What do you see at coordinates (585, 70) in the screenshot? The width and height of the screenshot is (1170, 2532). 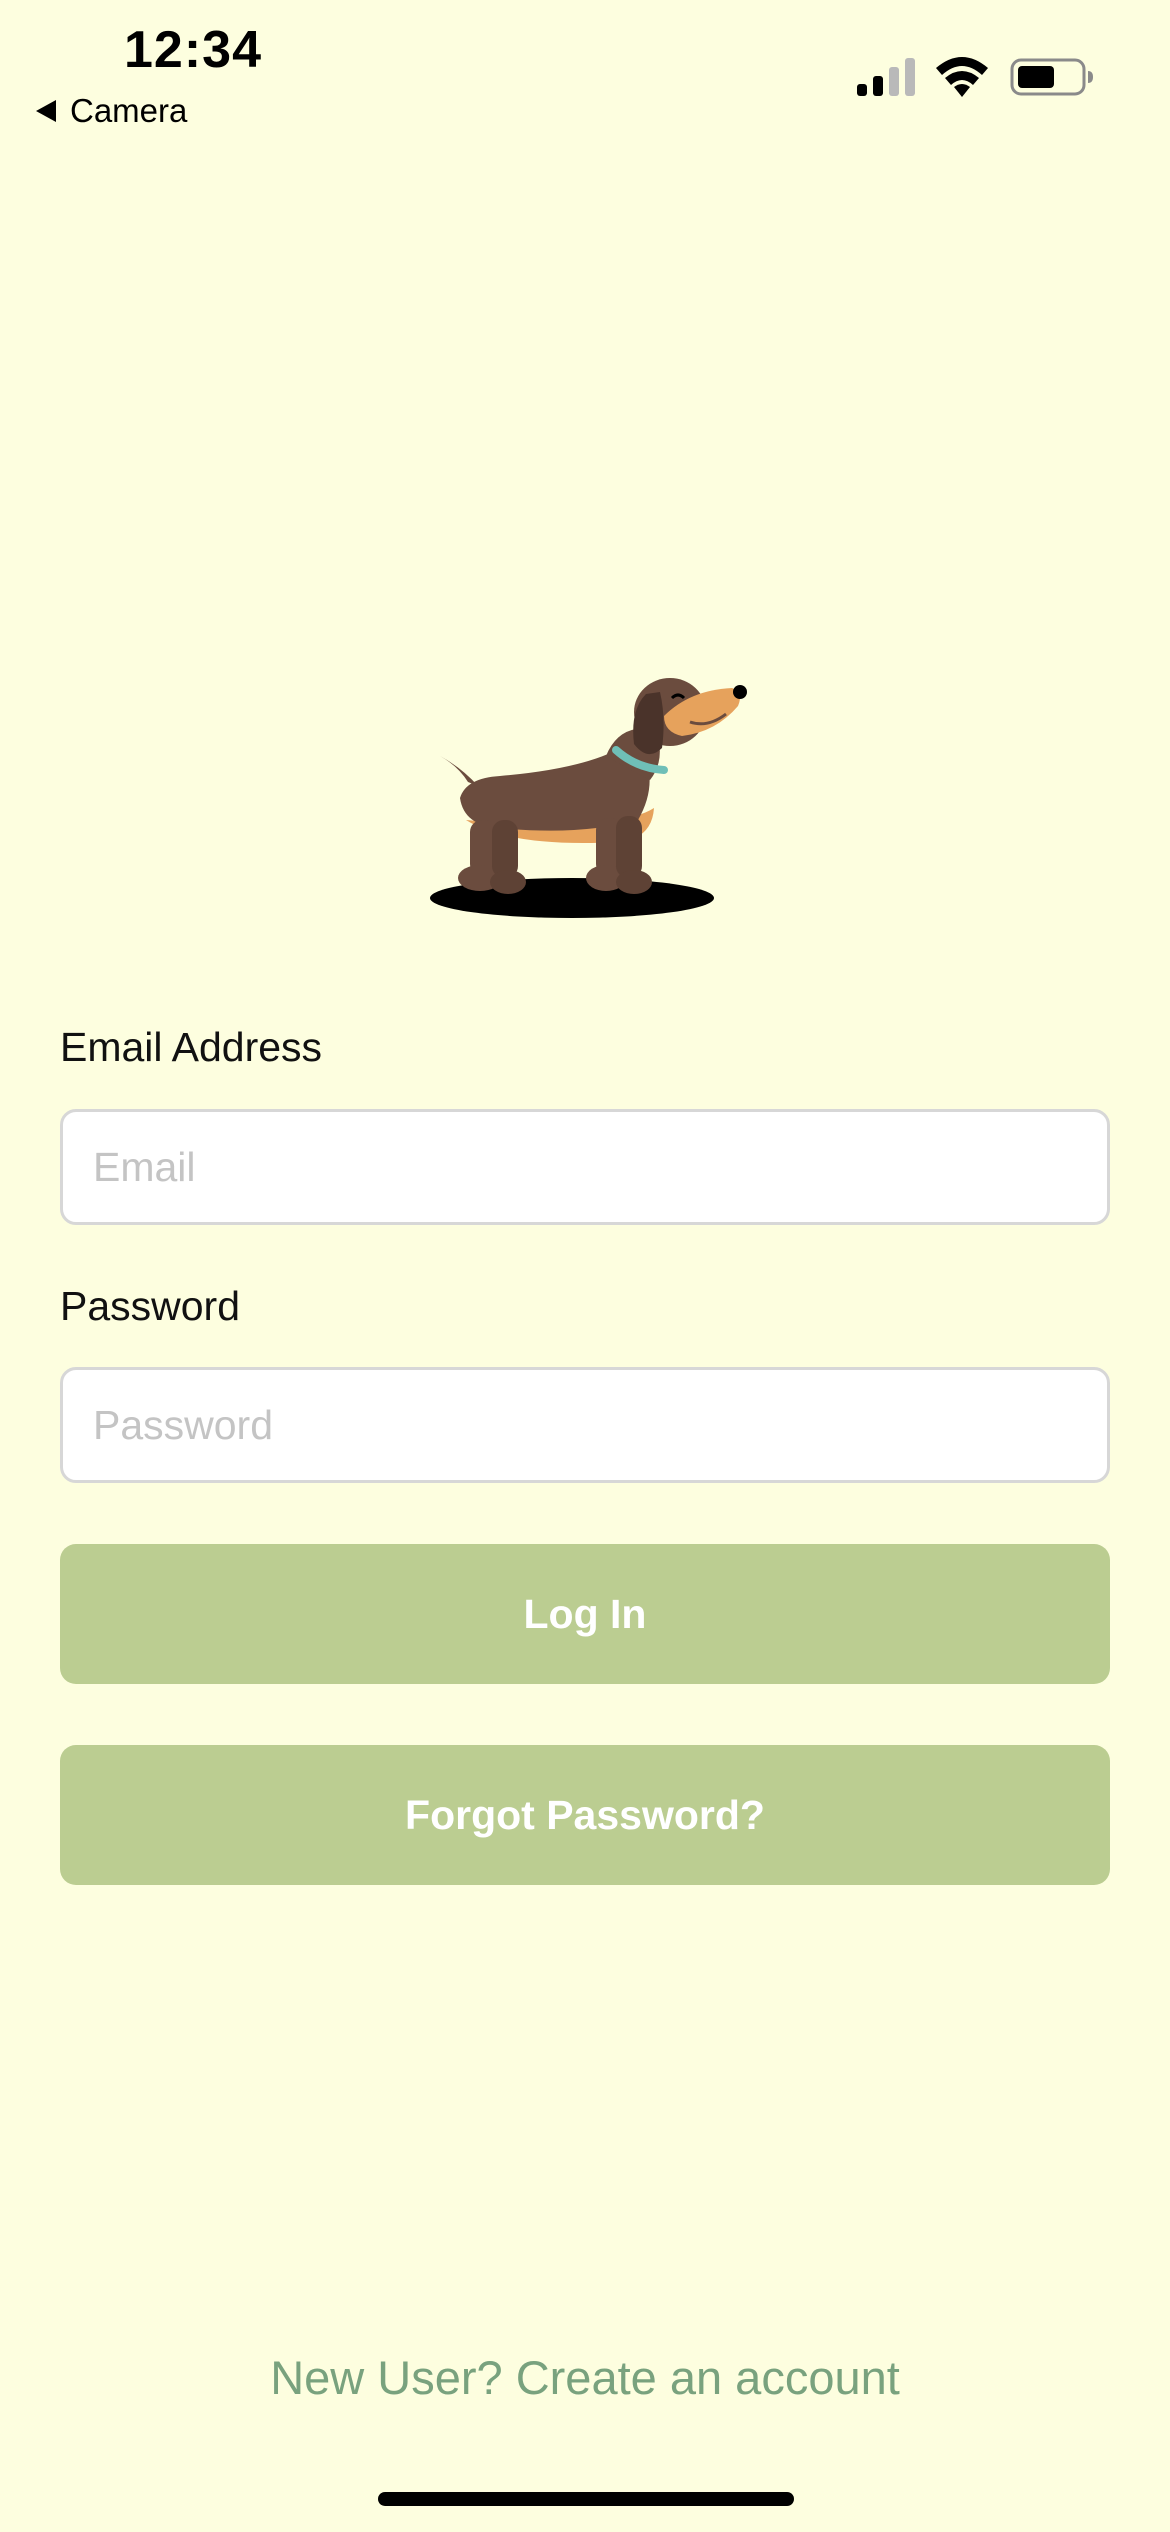 I see `status-bar: 12:34 Camera` at bounding box center [585, 70].